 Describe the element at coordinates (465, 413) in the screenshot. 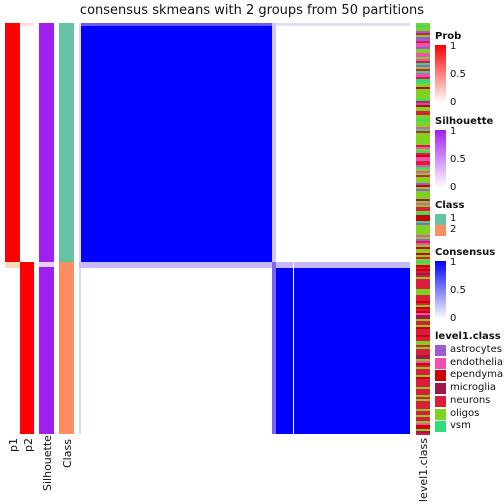

I see `legend-level1-label: oligos` at that location.